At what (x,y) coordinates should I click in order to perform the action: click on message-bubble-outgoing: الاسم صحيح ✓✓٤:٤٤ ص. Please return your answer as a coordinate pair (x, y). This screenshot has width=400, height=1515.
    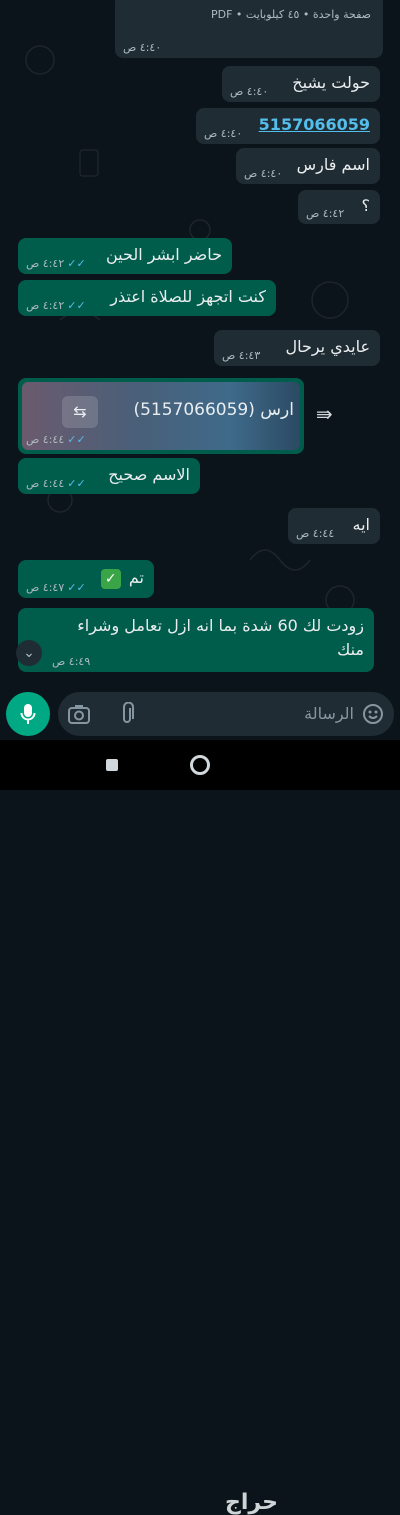
    Looking at the image, I should click on (109, 476).